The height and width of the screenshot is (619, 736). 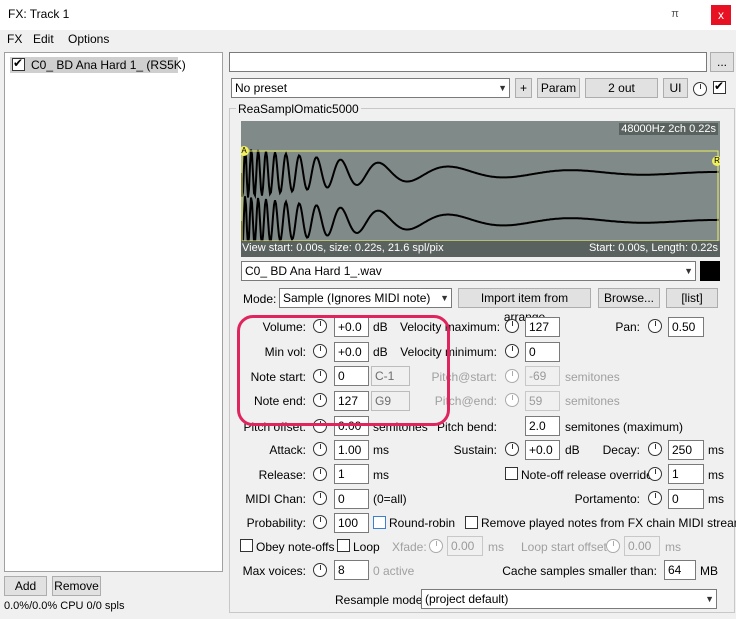 What do you see at coordinates (320, 570) in the screenshot?
I see `max-voices-knob-icon` at bounding box center [320, 570].